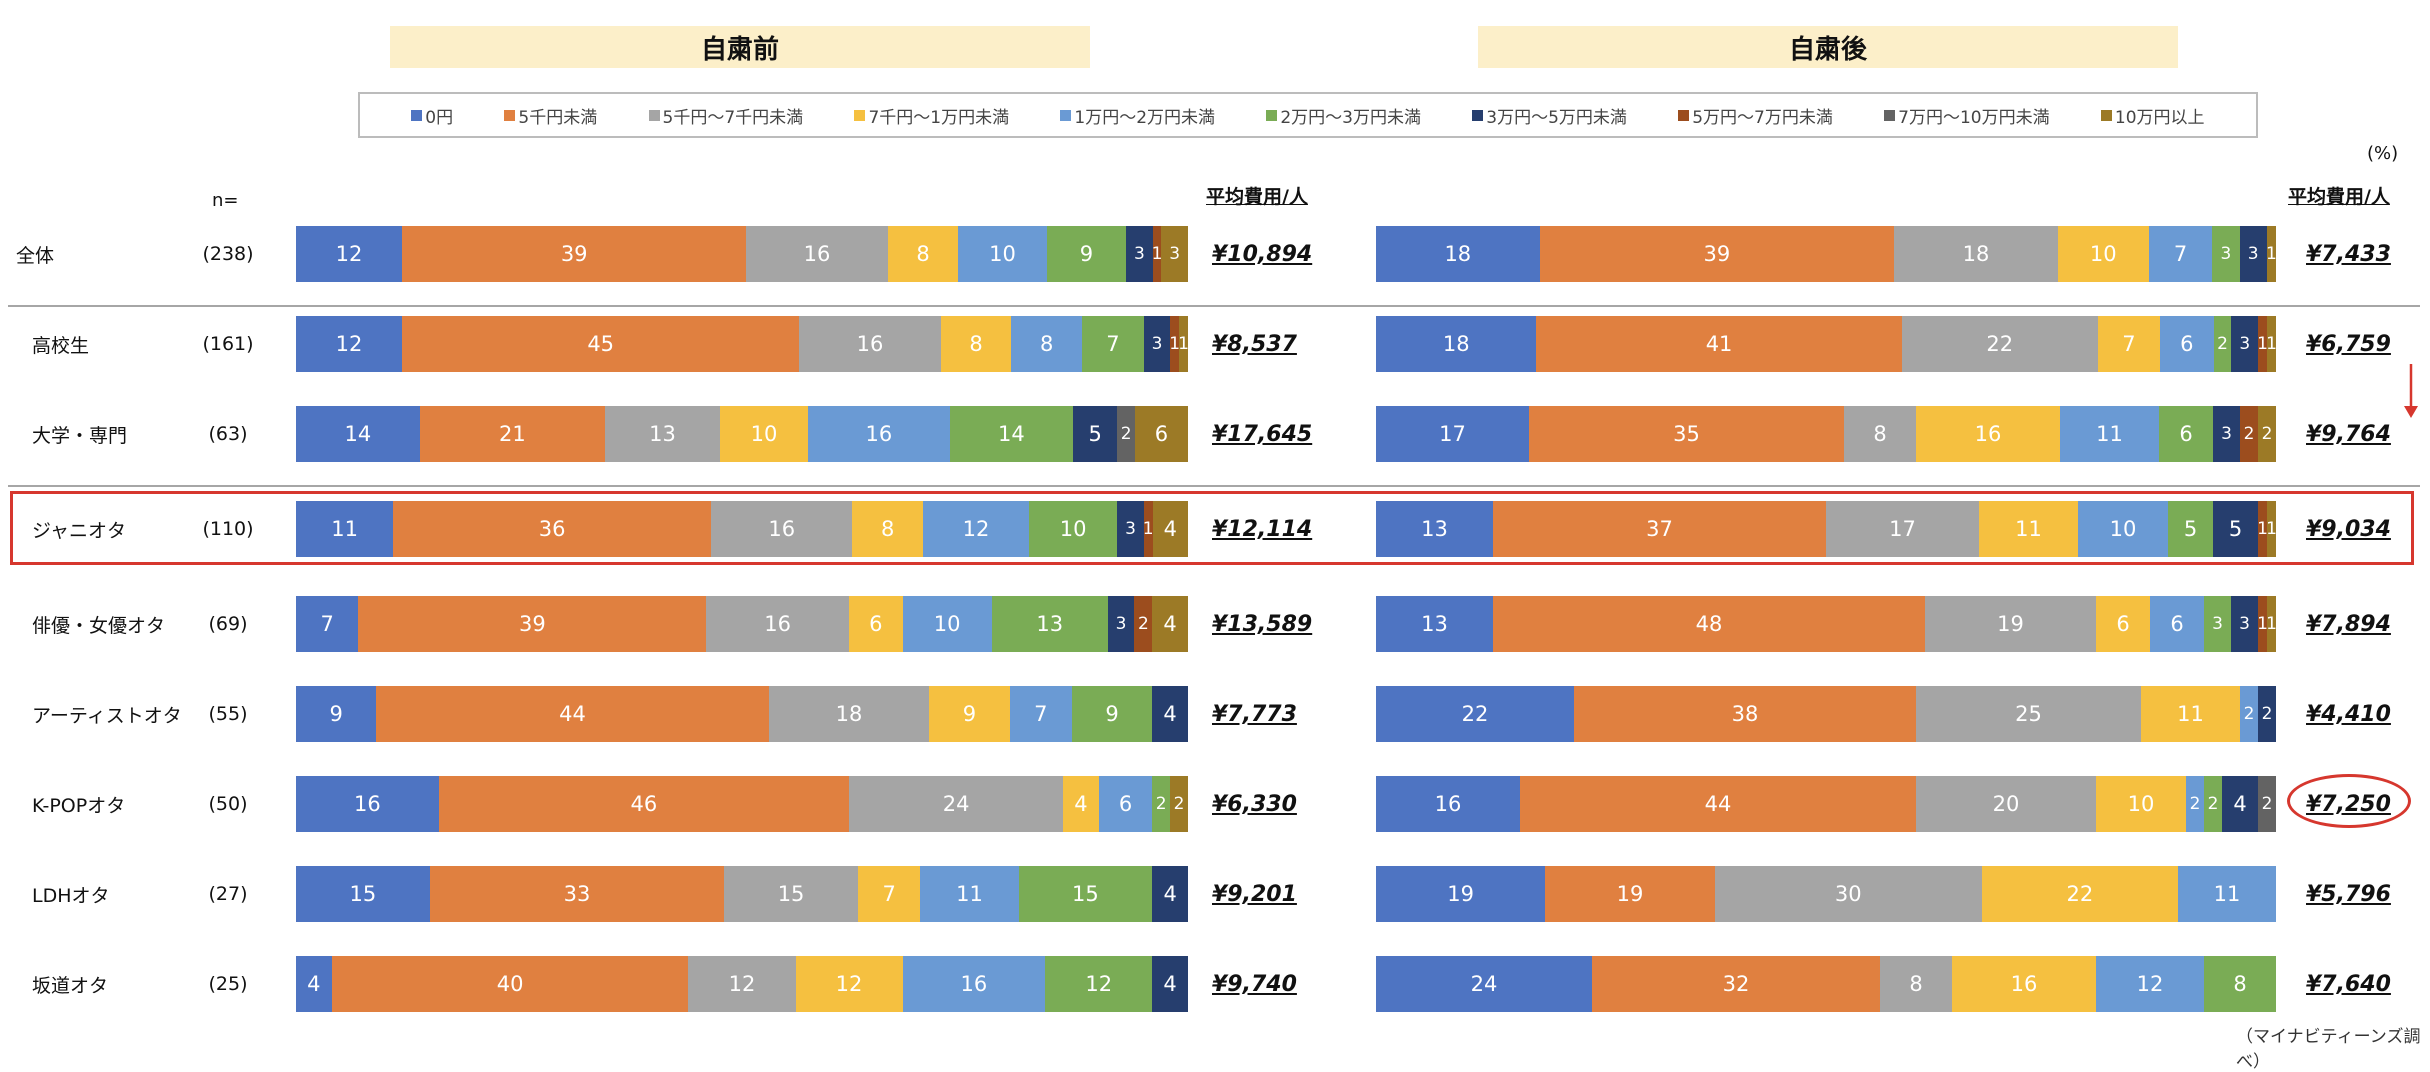 The height and width of the screenshot is (1072, 2430). What do you see at coordinates (2348, 344) in the screenshot?
I see `average-cost: ¥6,759` at bounding box center [2348, 344].